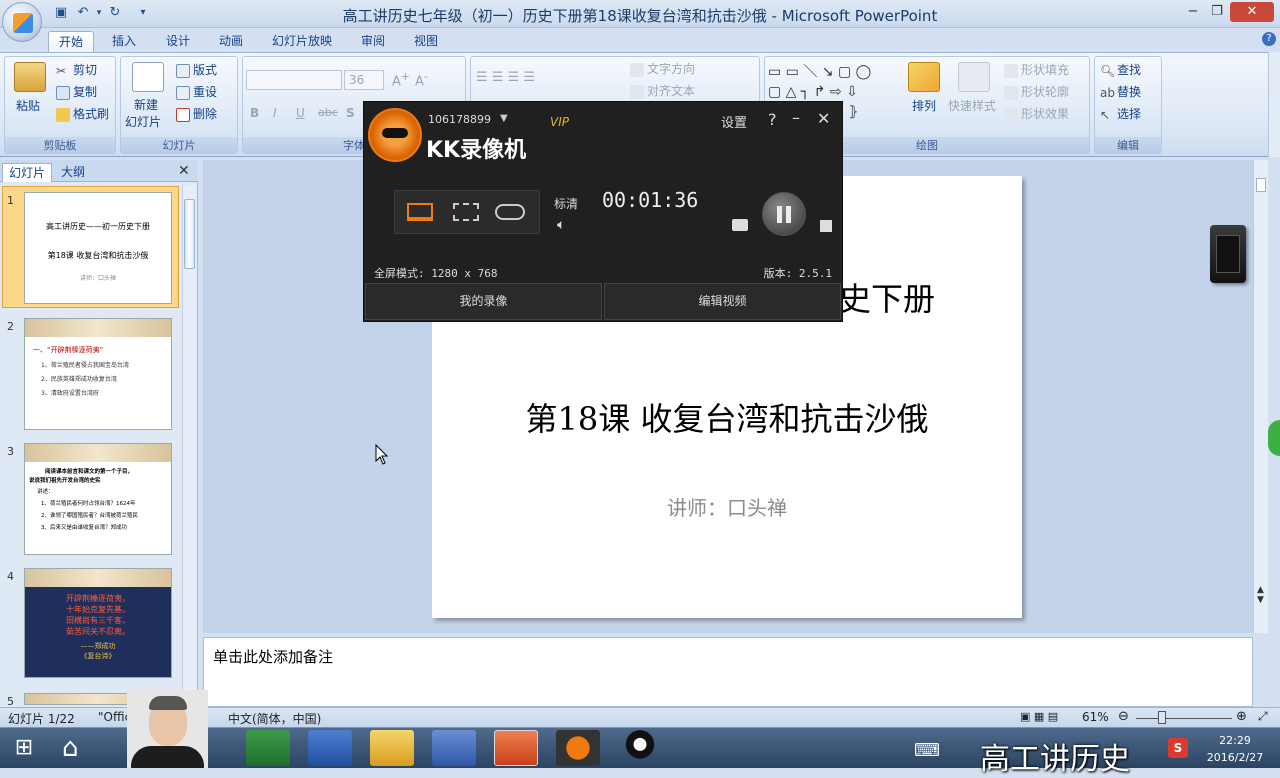  What do you see at coordinates (146, 104) in the screenshot?
I see `new-slide-button: 新建` at bounding box center [146, 104].